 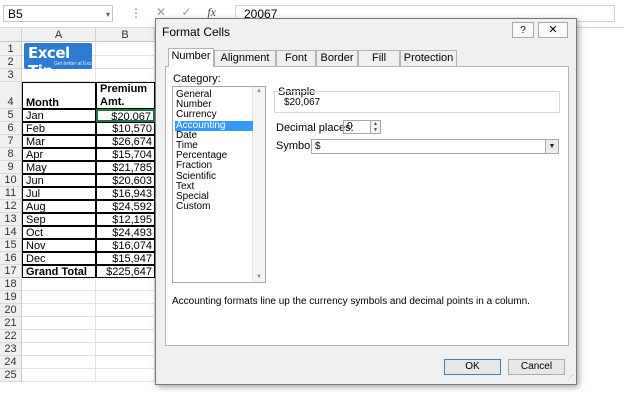 What do you see at coordinates (125, 232) in the screenshot?
I see `amount-cell: $24,493` at bounding box center [125, 232].